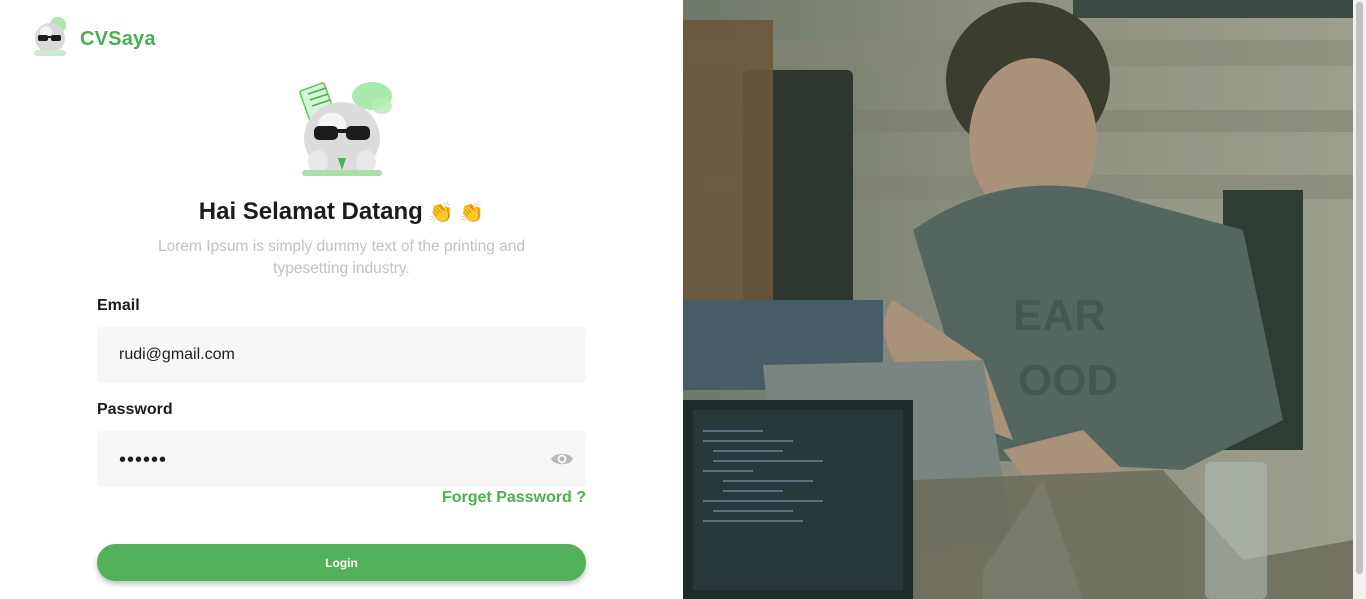 The image size is (1366, 599). I want to click on brand: CVSaya, so click(93, 39).